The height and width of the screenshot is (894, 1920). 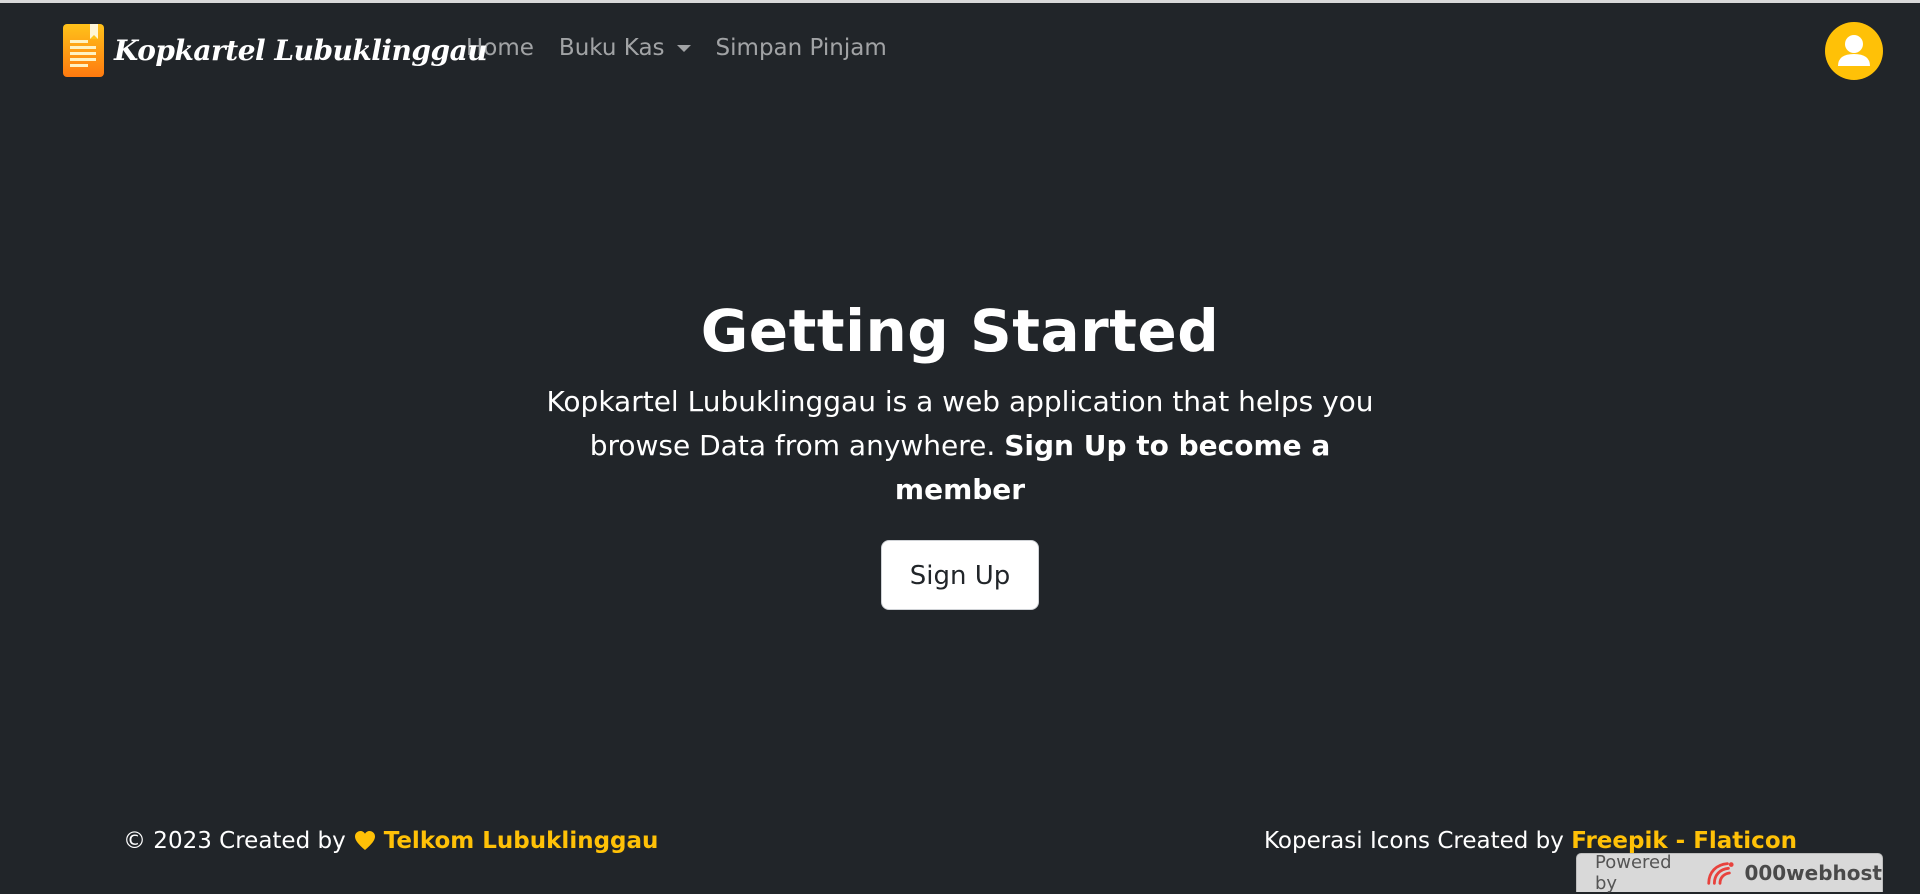 I want to click on user-avatar-button, so click(x=1854, y=51).